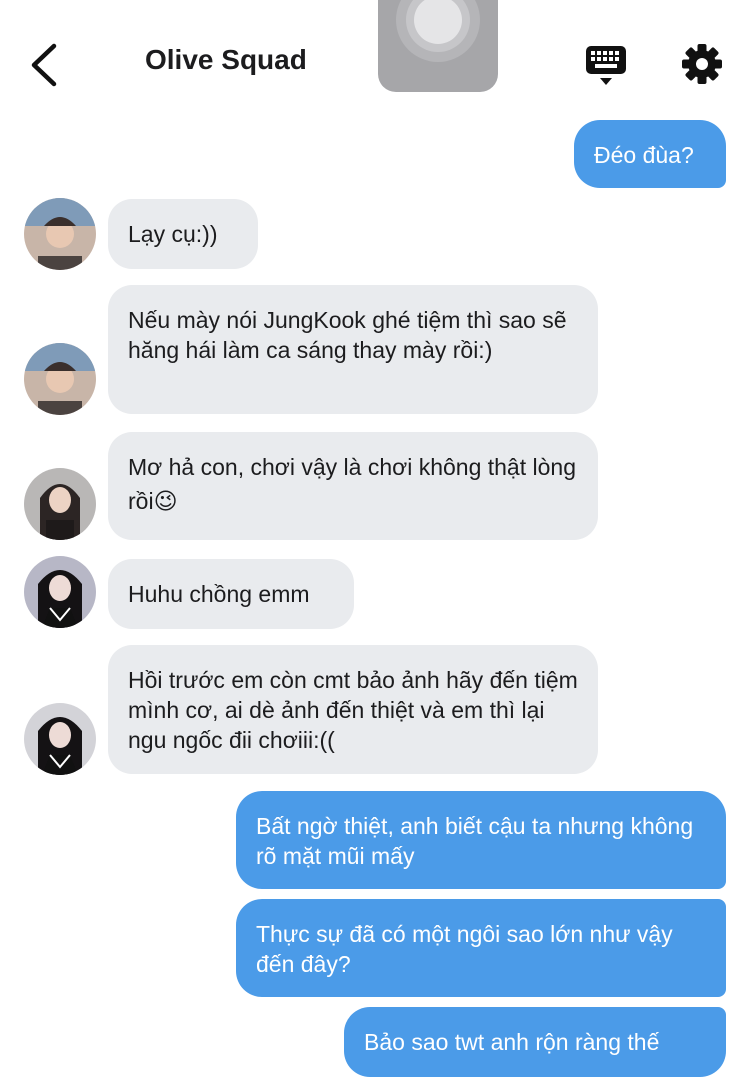  I want to click on gear-icon, so click(702, 64).